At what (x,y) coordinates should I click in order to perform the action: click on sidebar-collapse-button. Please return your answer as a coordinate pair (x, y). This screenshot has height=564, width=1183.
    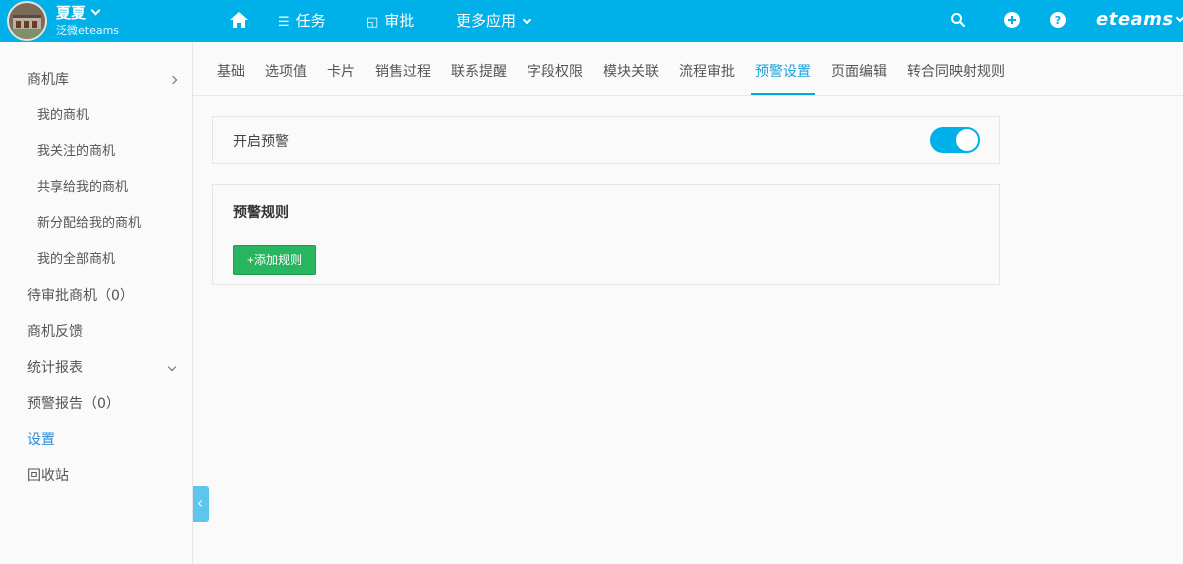
    Looking at the image, I should click on (201, 504).